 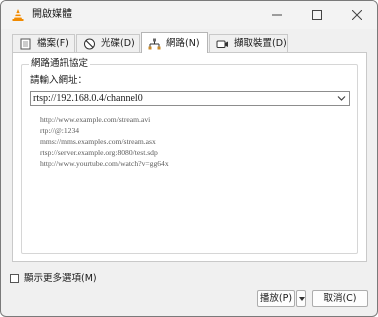 I want to click on example-url: rtsp://server.example.org:8080/test.sdp, so click(x=99, y=152).